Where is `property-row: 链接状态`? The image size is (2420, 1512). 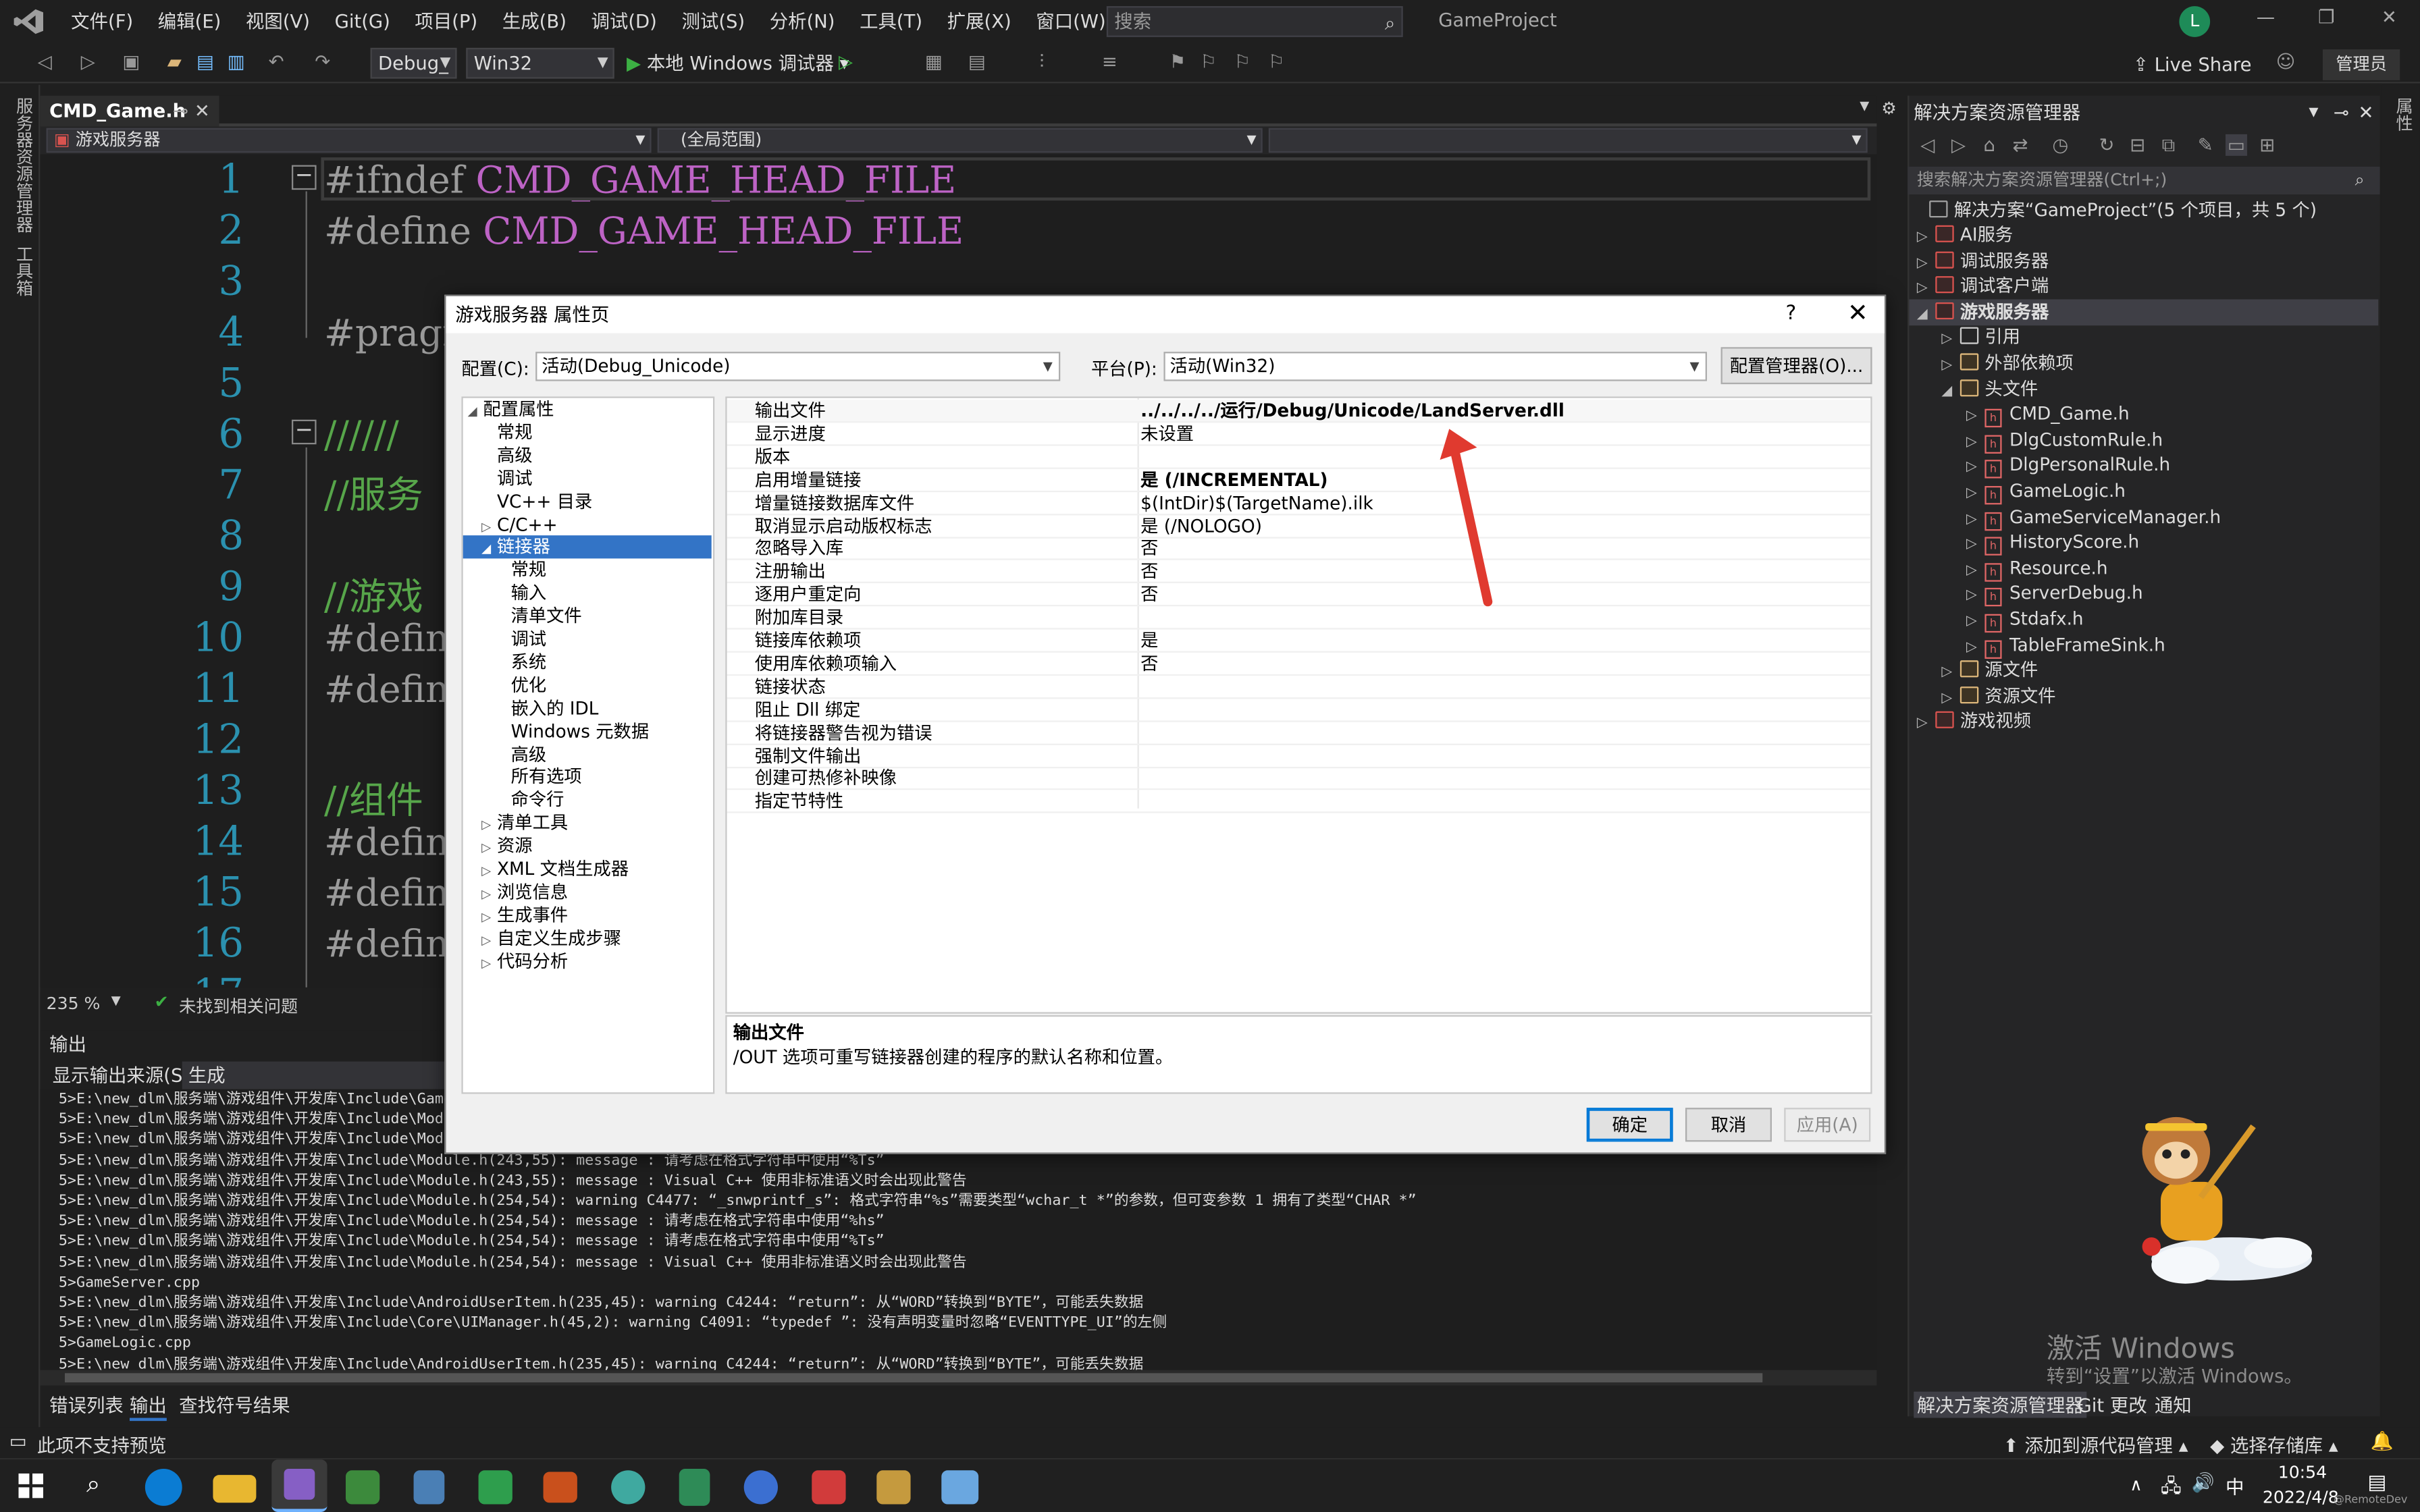 property-row: 链接状态 is located at coordinates (1299, 687).